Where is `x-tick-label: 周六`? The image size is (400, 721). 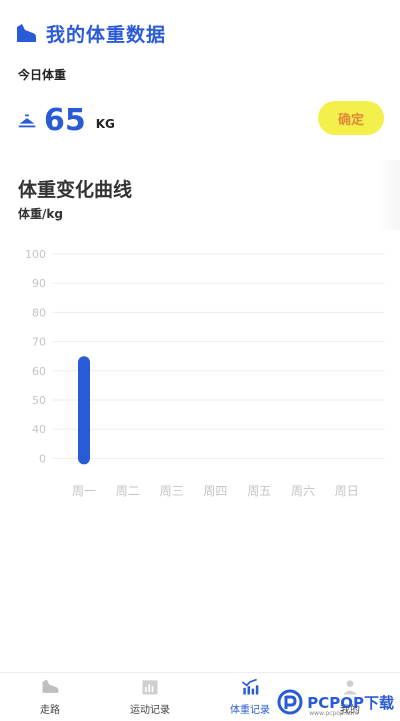
x-tick-label: 周六 is located at coordinates (303, 491).